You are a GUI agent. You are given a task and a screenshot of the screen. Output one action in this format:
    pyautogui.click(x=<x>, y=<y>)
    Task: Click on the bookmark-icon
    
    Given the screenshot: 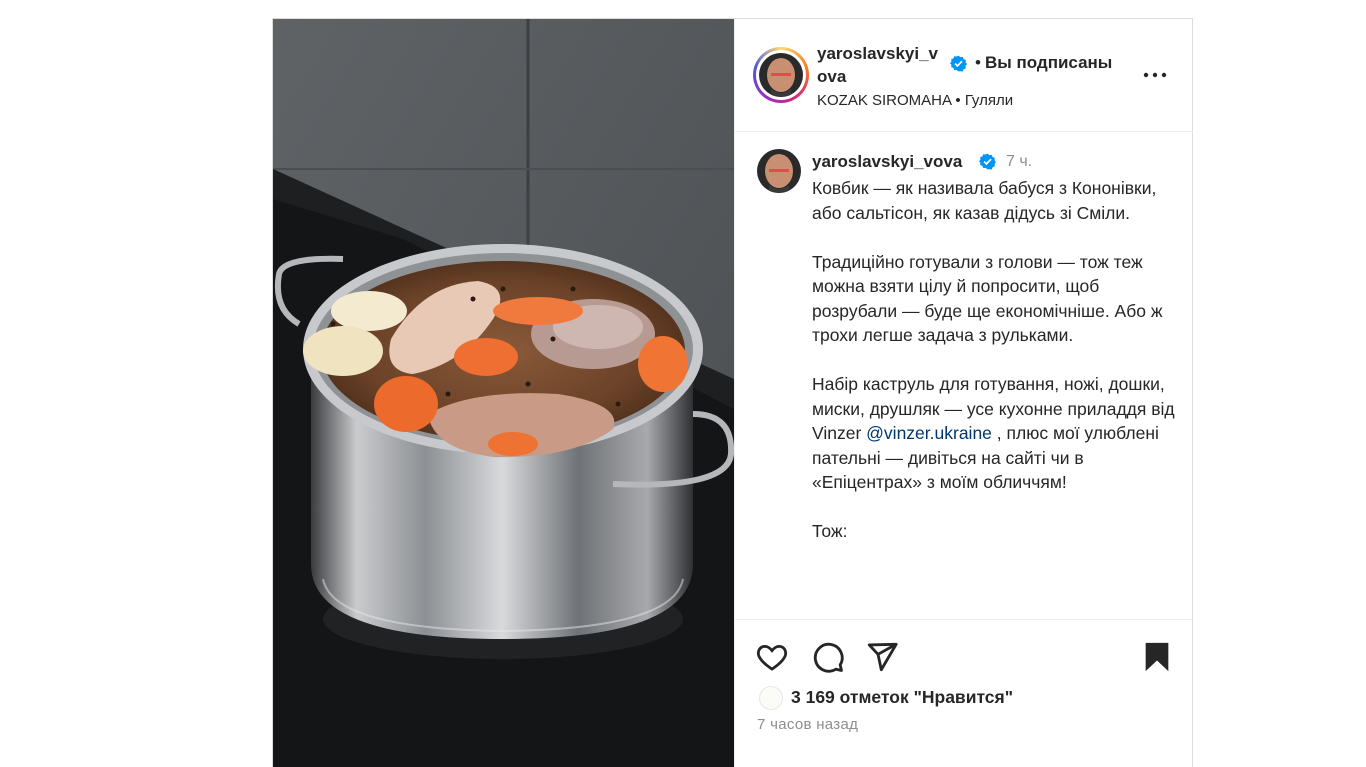 What is the action you would take?
    pyautogui.click(x=1157, y=657)
    